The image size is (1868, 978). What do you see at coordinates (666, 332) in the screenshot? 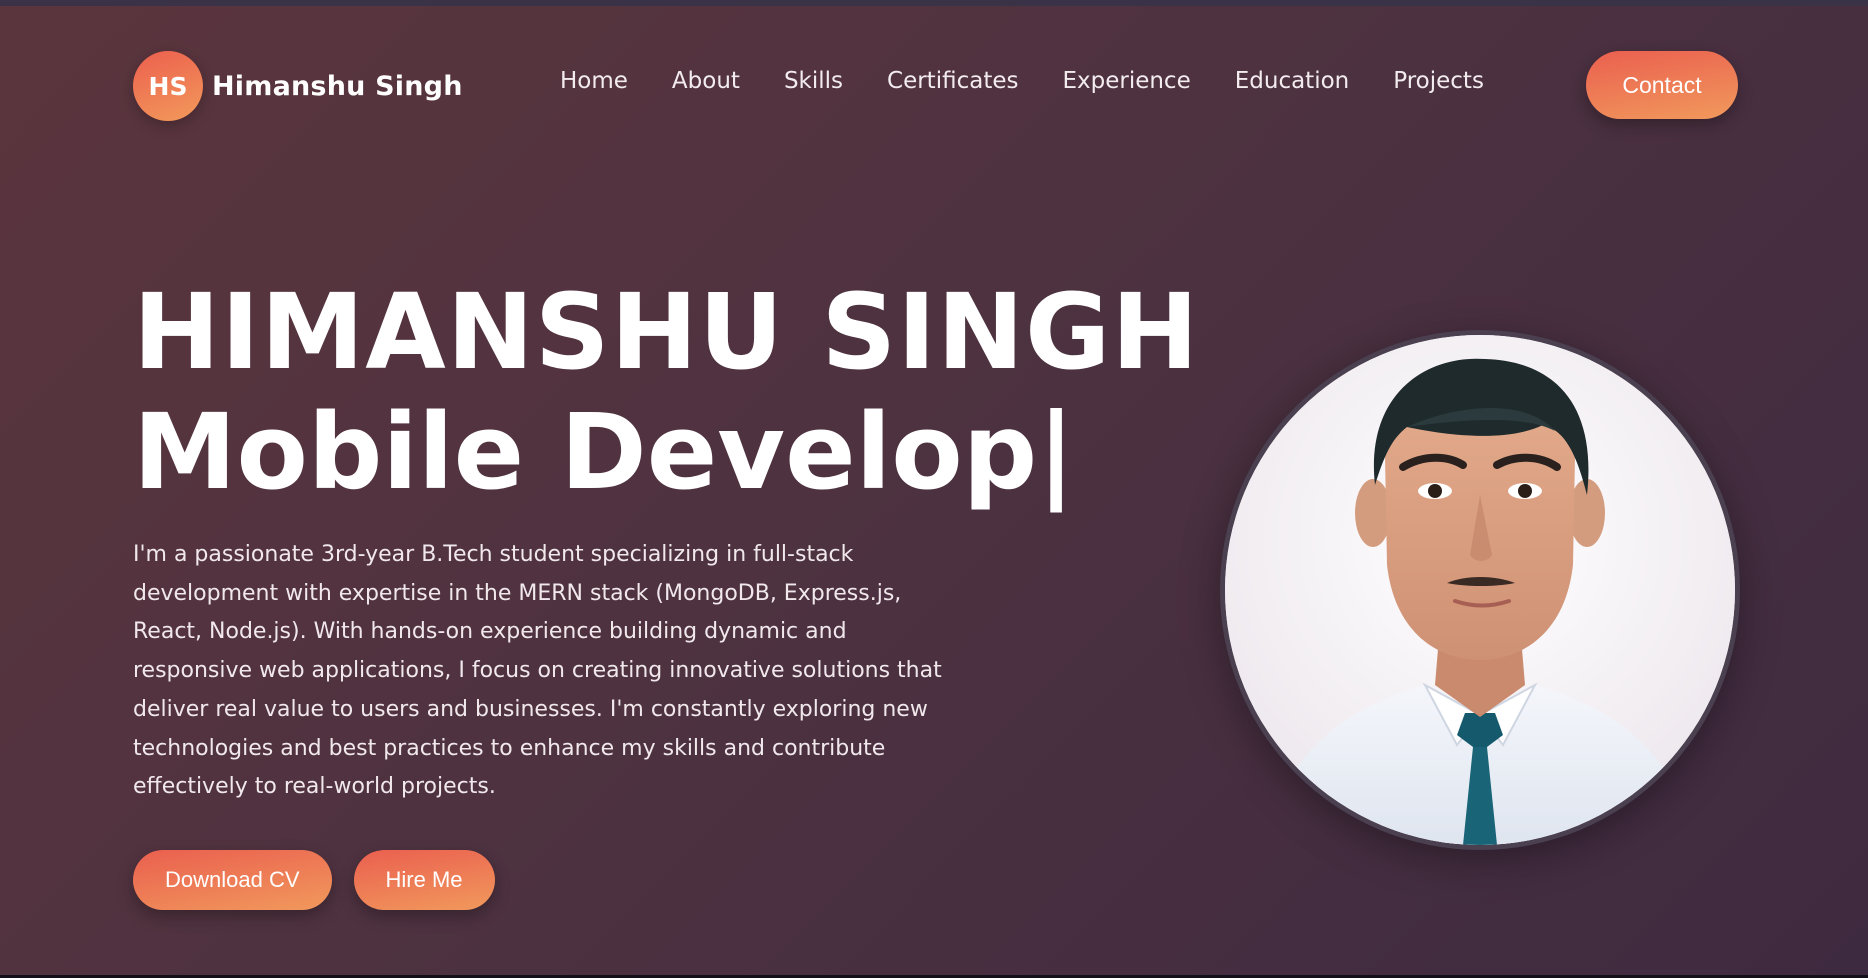
I see `hero-name: HIMANSHU SINGH` at bounding box center [666, 332].